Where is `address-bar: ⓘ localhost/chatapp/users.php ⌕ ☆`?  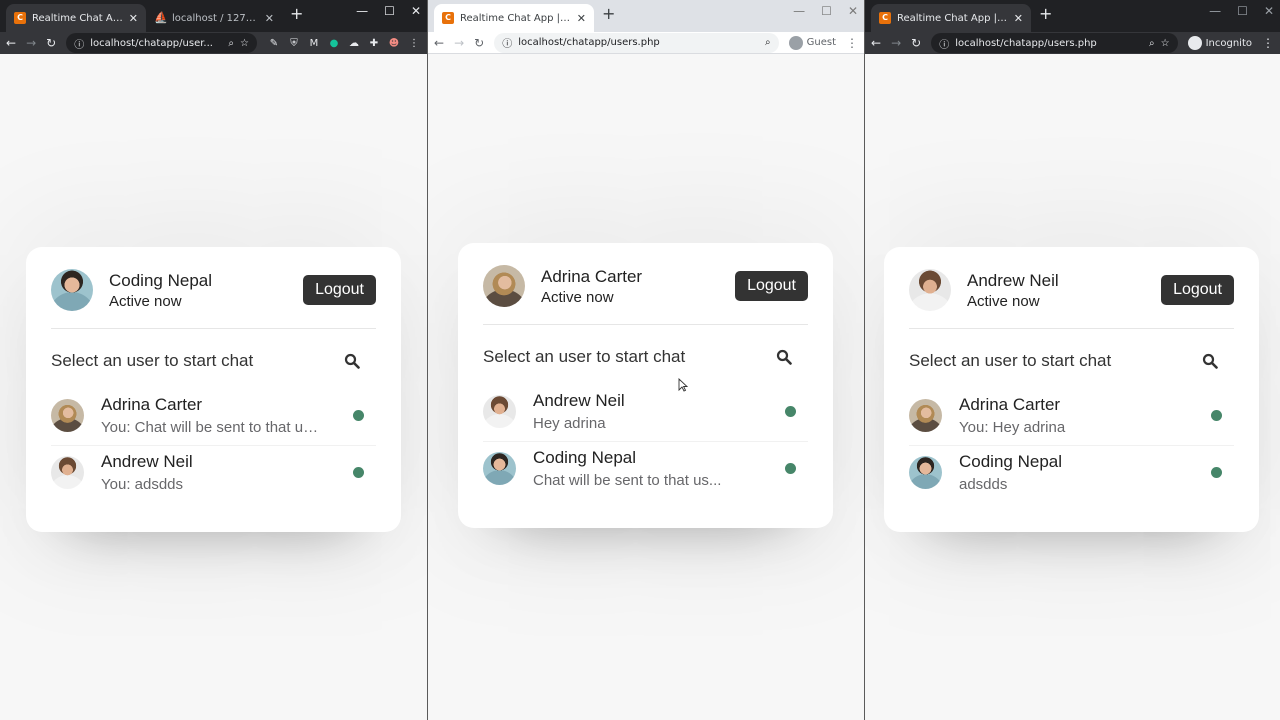
address-bar: ⓘ localhost/chatapp/users.php ⌕ ☆ is located at coordinates (1054, 43).